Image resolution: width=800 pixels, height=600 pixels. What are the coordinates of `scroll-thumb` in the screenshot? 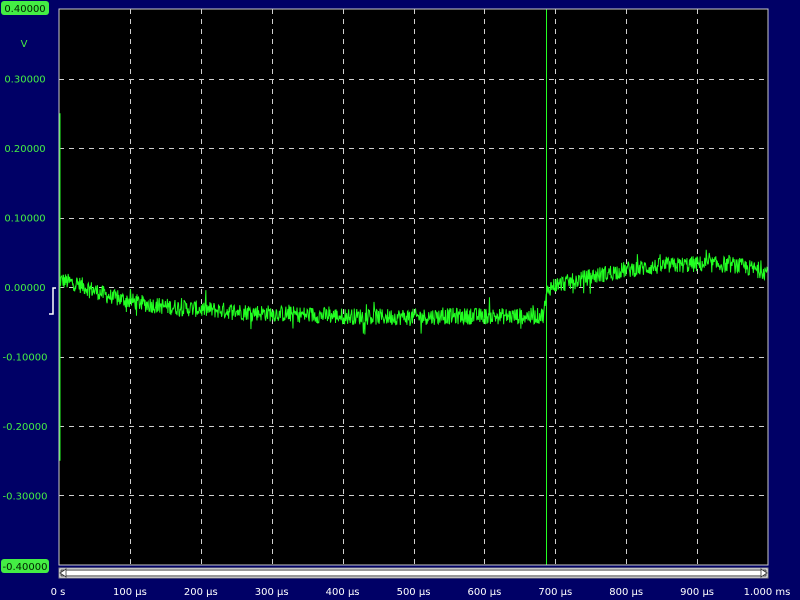 It's located at (413, 573).